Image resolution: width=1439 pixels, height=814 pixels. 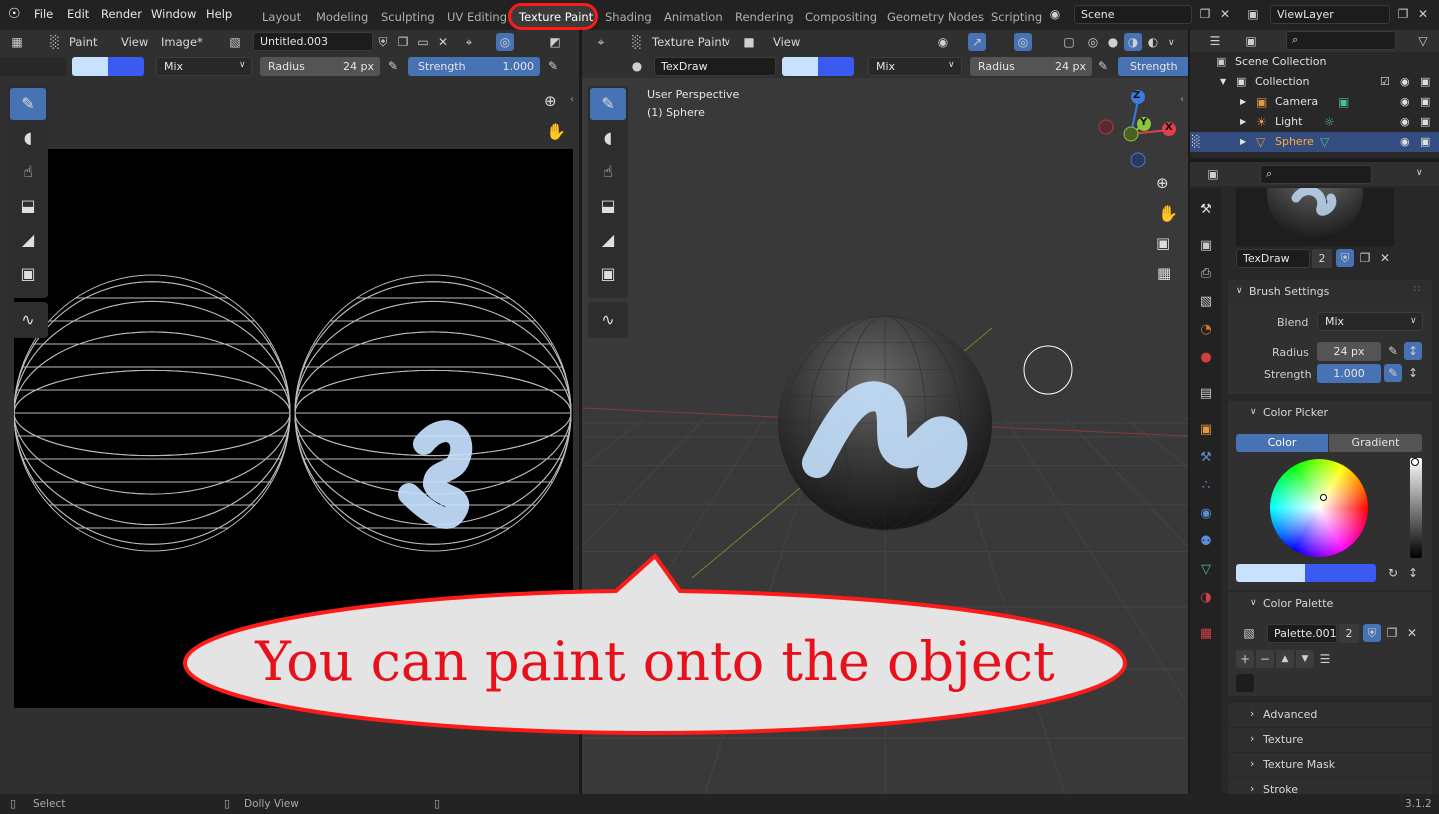 What do you see at coordinates (1343, 102) in the screenshot?
I see `camera-data-icon: ▣` at bounding box center [1343, 102].